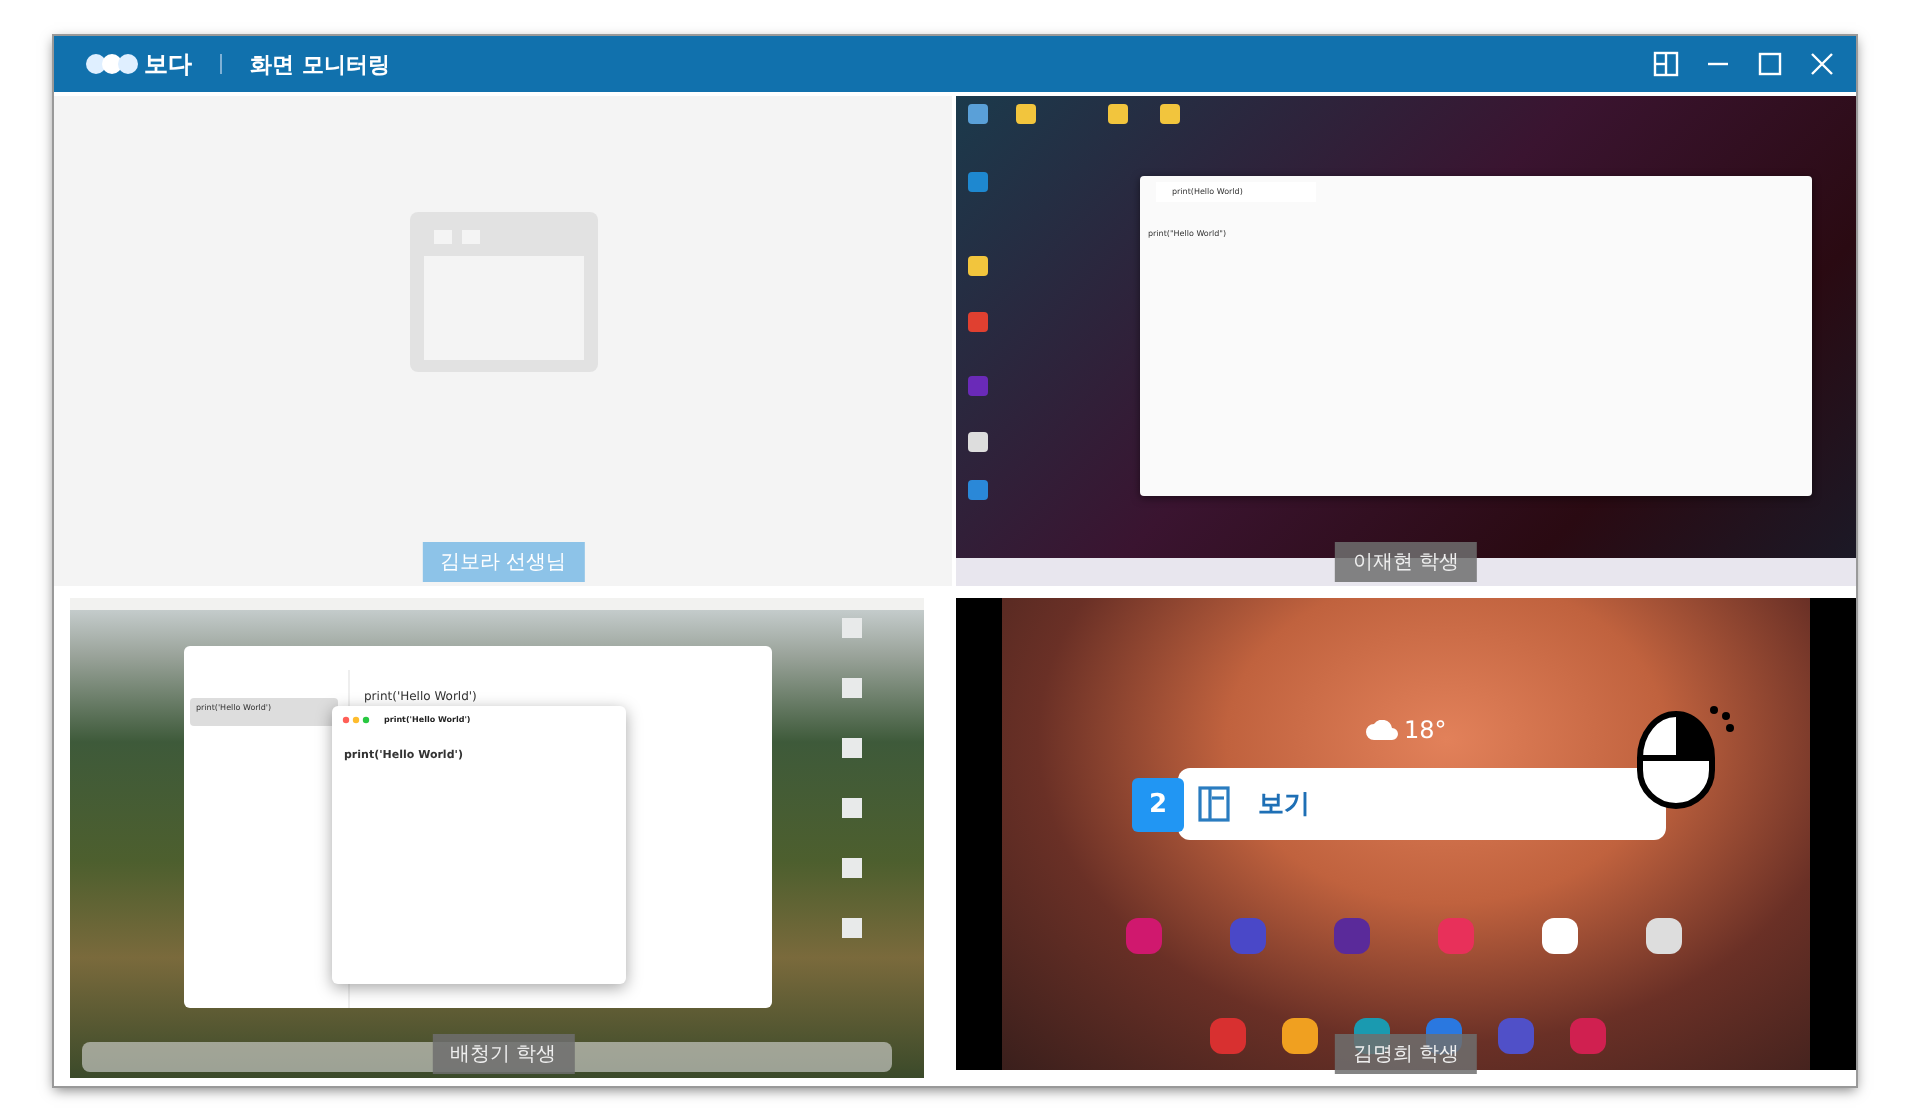 The height and width of the screenshot is (1118, 1912). I want to click on screen-owner-label: 이재현 학생, so click(1406, 561).